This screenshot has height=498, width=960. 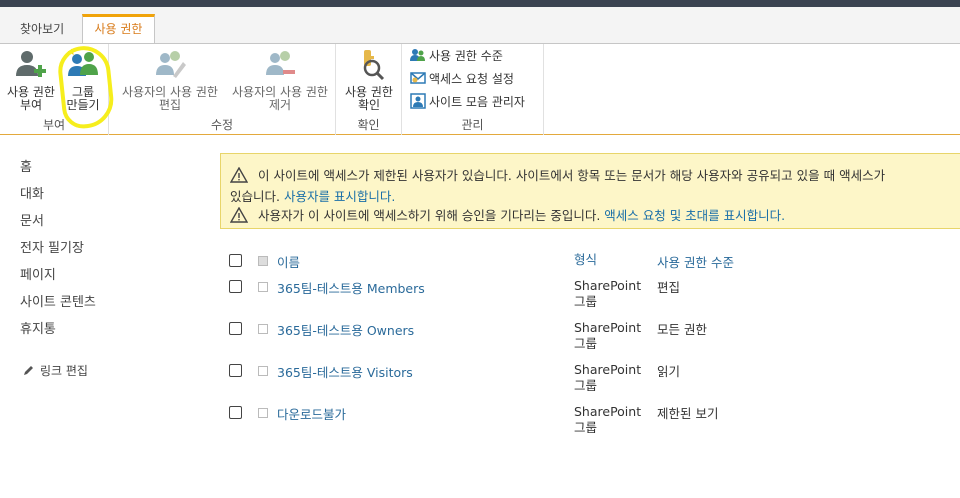 I want to click on nav-item-pages: 페이지, so click(x=58, y=281).